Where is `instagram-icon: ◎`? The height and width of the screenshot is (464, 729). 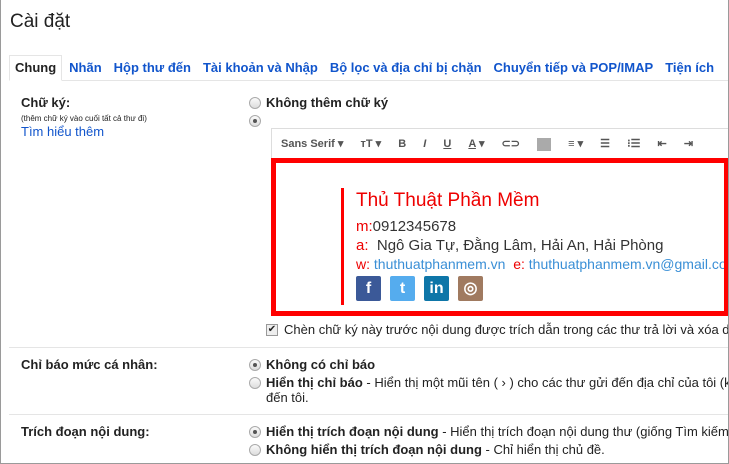
instagram-icon: ◎ is located at coordinates (470, 288).